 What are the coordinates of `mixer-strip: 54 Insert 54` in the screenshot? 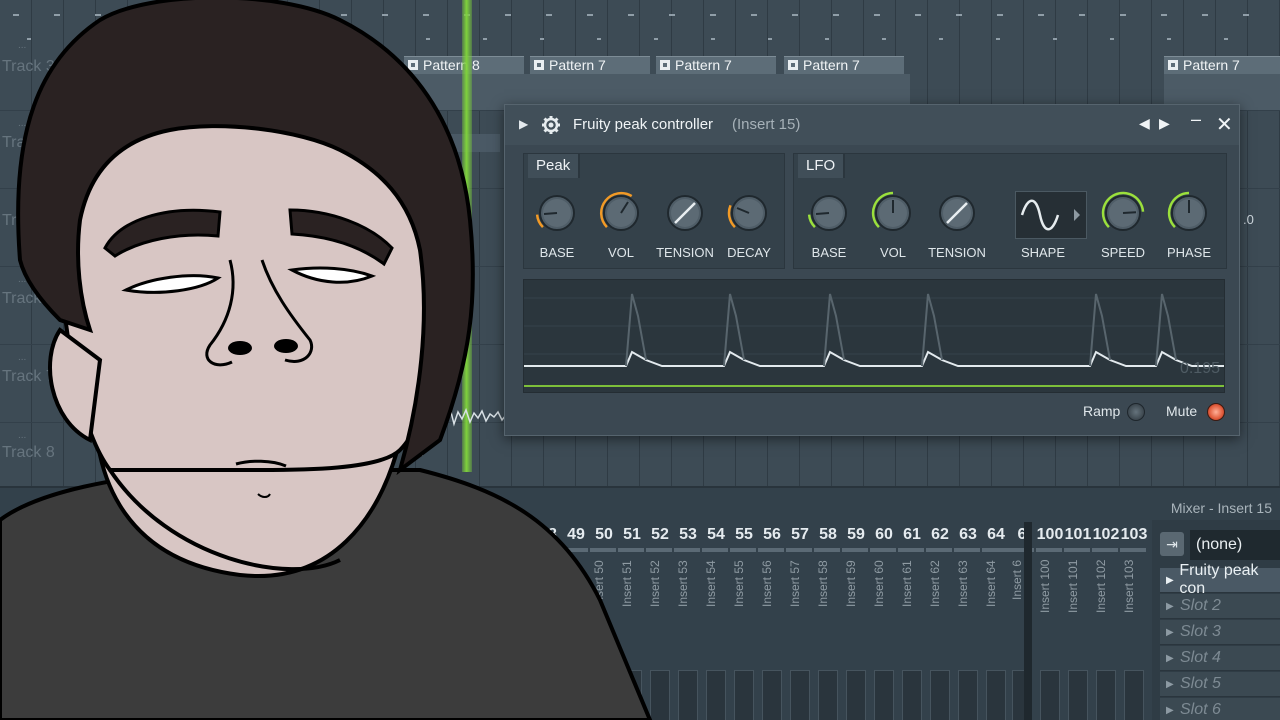 It's located at (715, 623).